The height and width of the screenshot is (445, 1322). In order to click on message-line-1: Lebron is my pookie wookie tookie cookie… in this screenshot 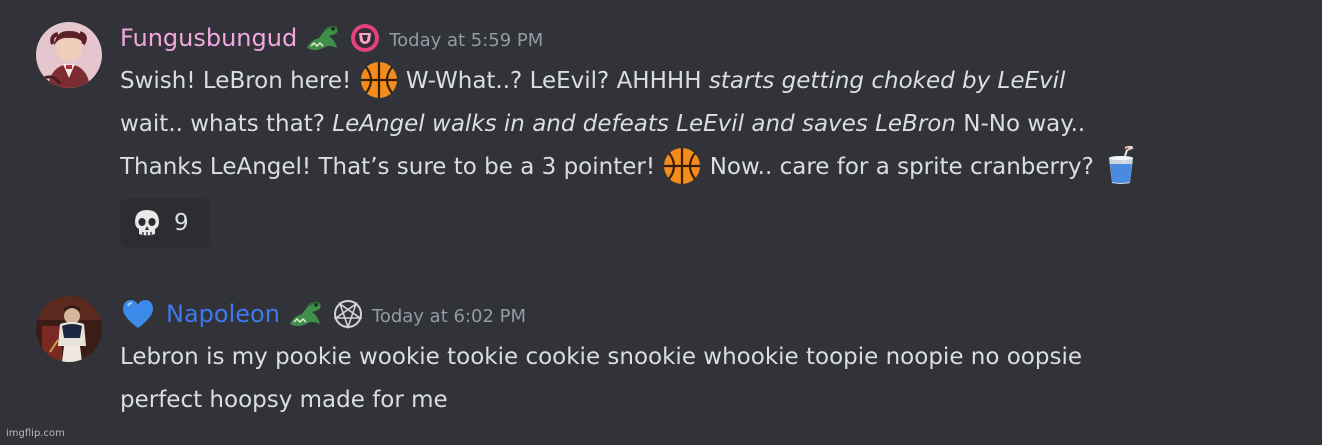, I will do `click(601, 357)`.